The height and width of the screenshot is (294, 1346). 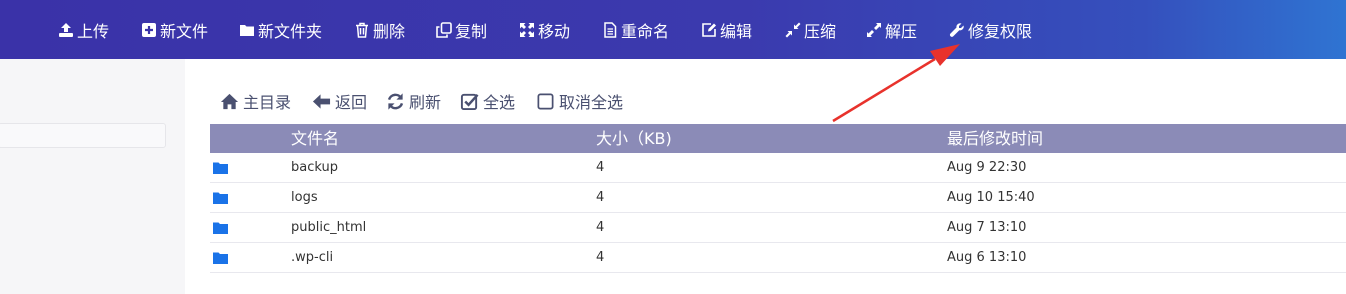 I want to click on upload-icon, so click(x=66, y=29).